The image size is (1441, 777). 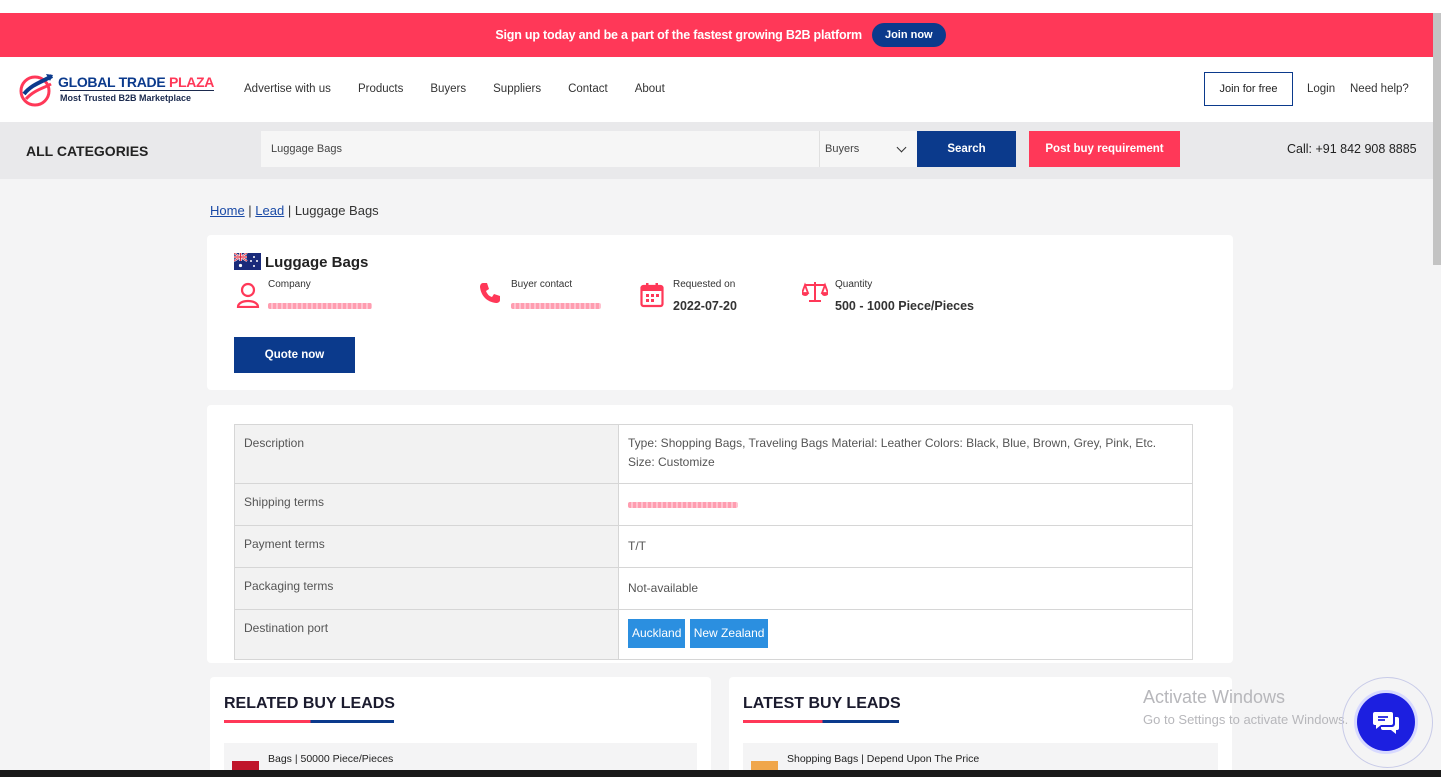 I want to click on phone-icon, so click(x=490, y=293).